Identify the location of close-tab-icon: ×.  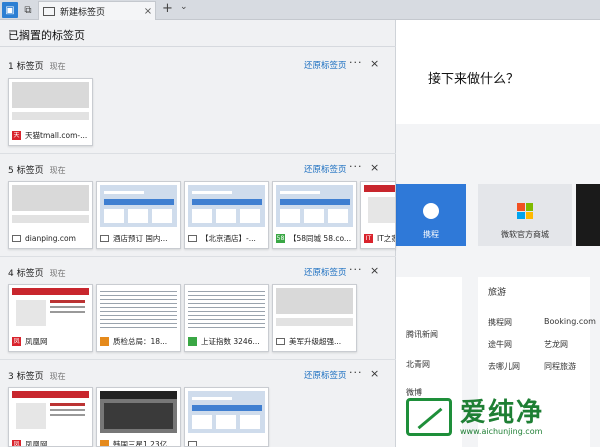
(148, 11).